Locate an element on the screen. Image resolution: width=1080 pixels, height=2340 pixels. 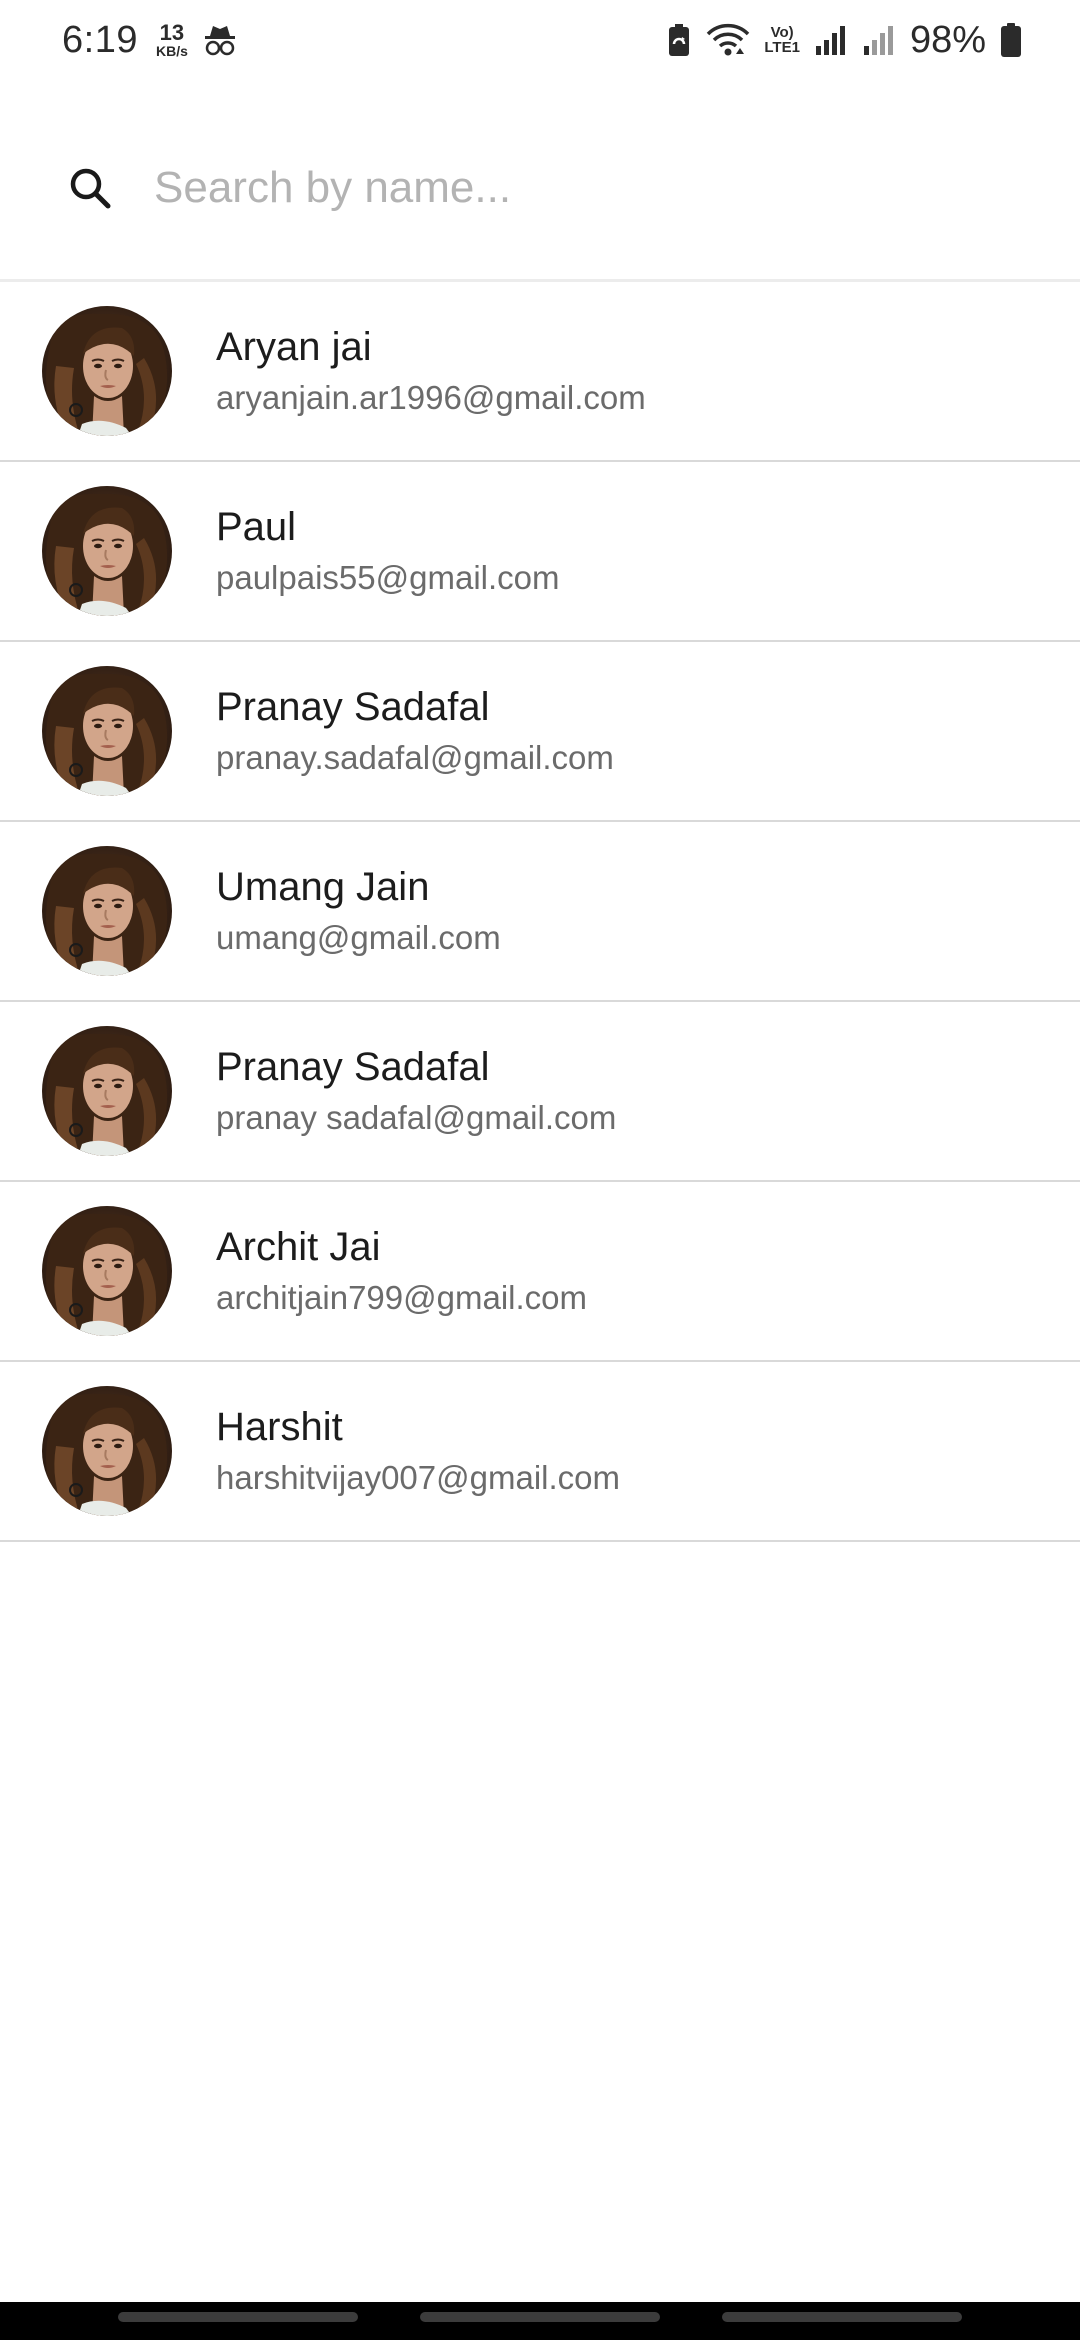
status-bar: 6:19 13 KB/s Vo) LTE1 98% is located at coordinates (540, 40).